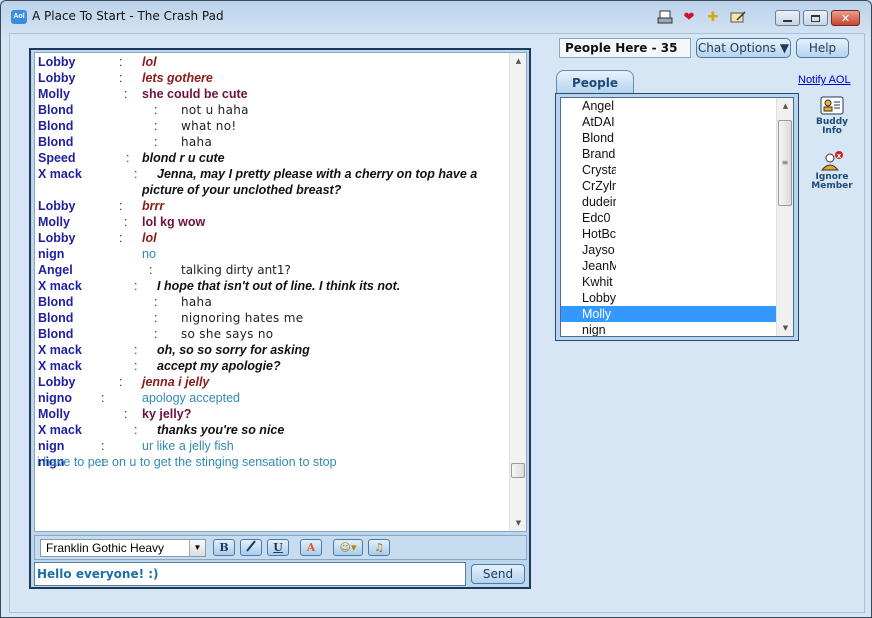  What do you see at coordinates (227, 334) in the screenshot?
I see `message-text: so she says no` at bounding box center [227, 334].